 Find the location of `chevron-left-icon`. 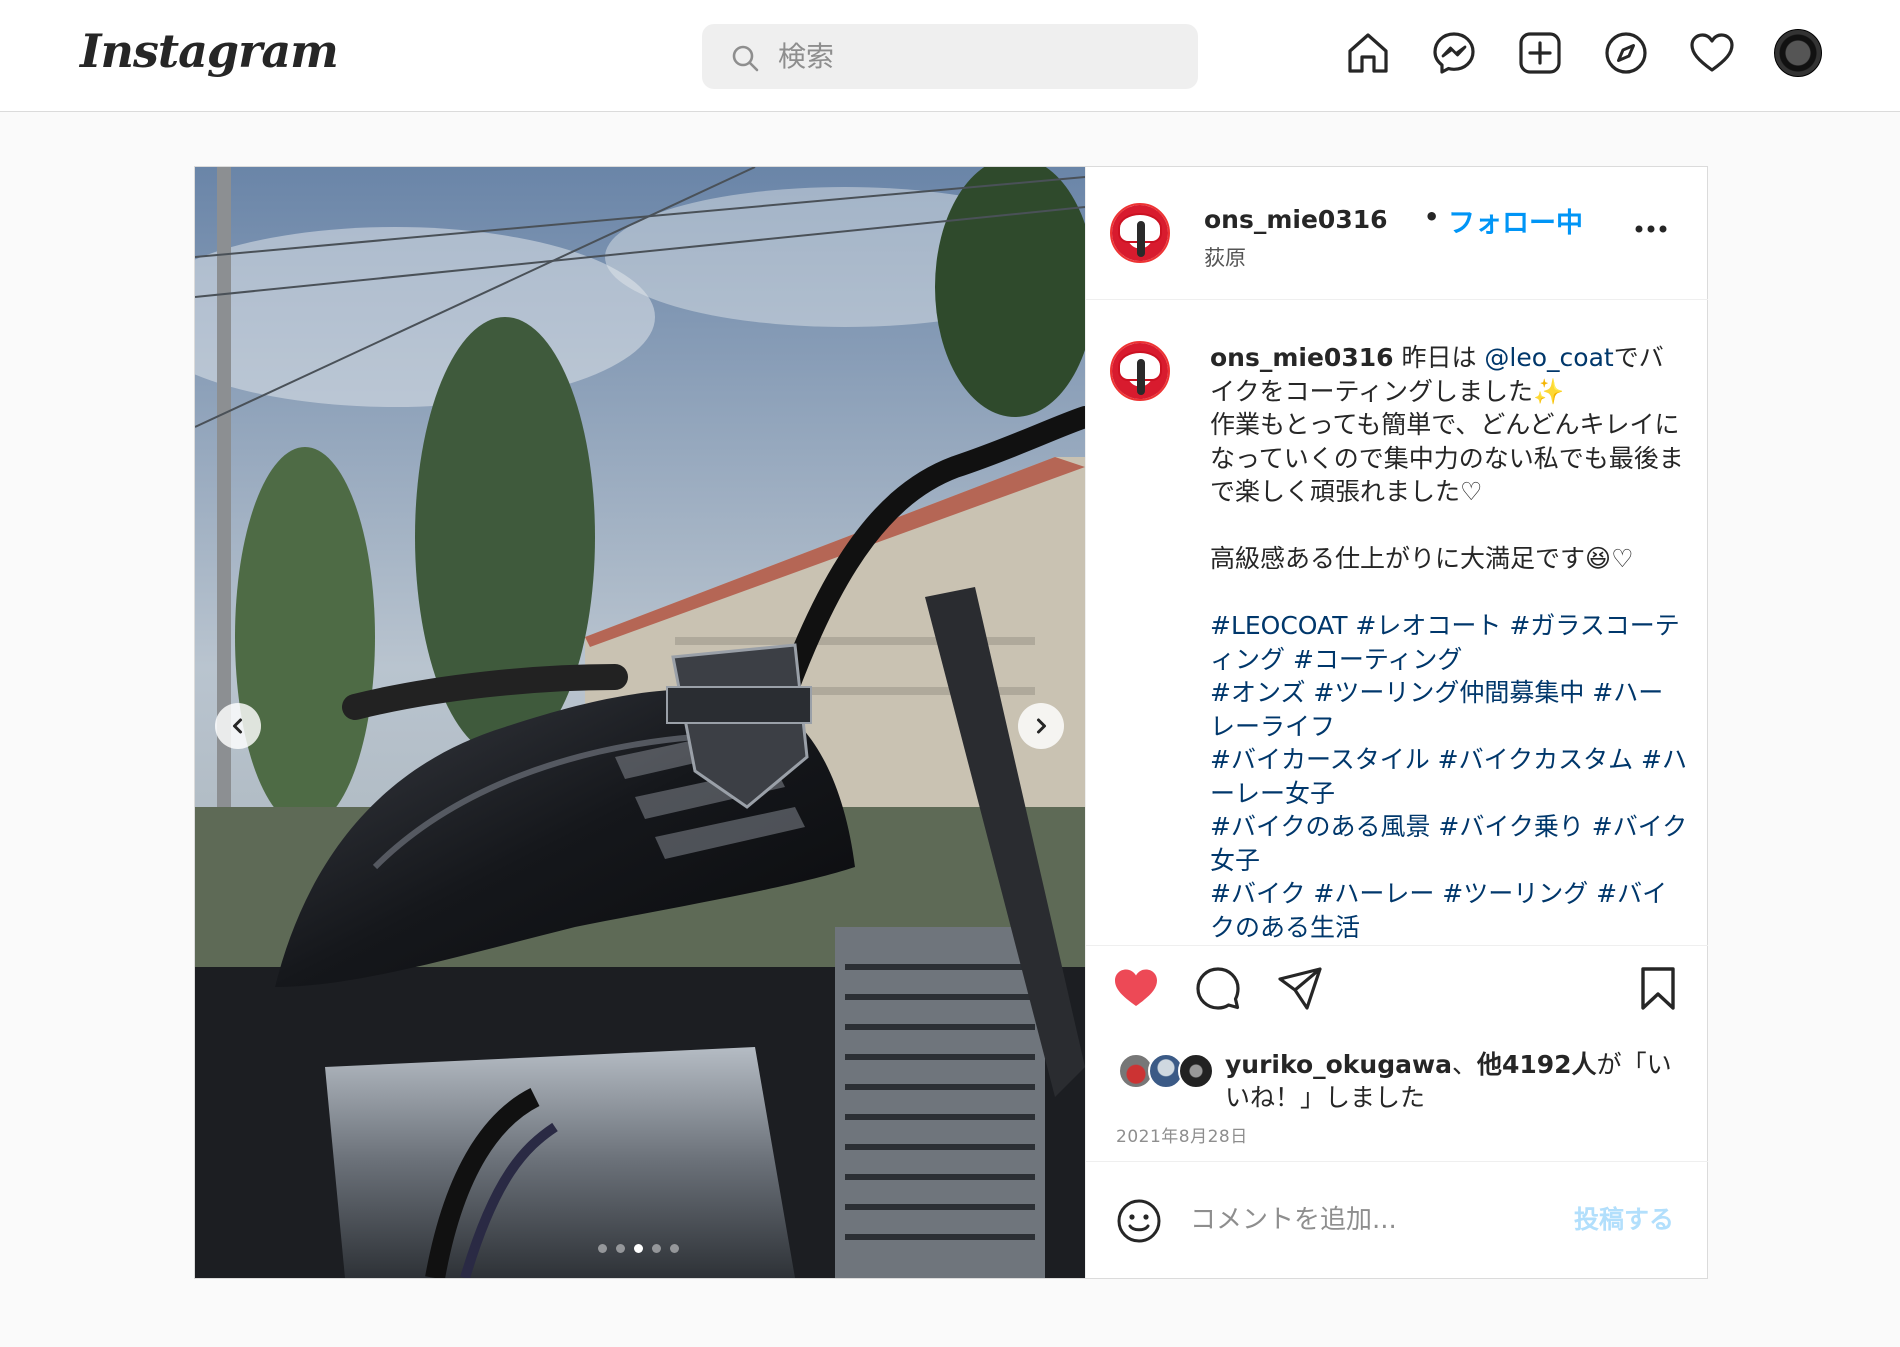

chevron-left-icon is located at coordinates (237, 726).